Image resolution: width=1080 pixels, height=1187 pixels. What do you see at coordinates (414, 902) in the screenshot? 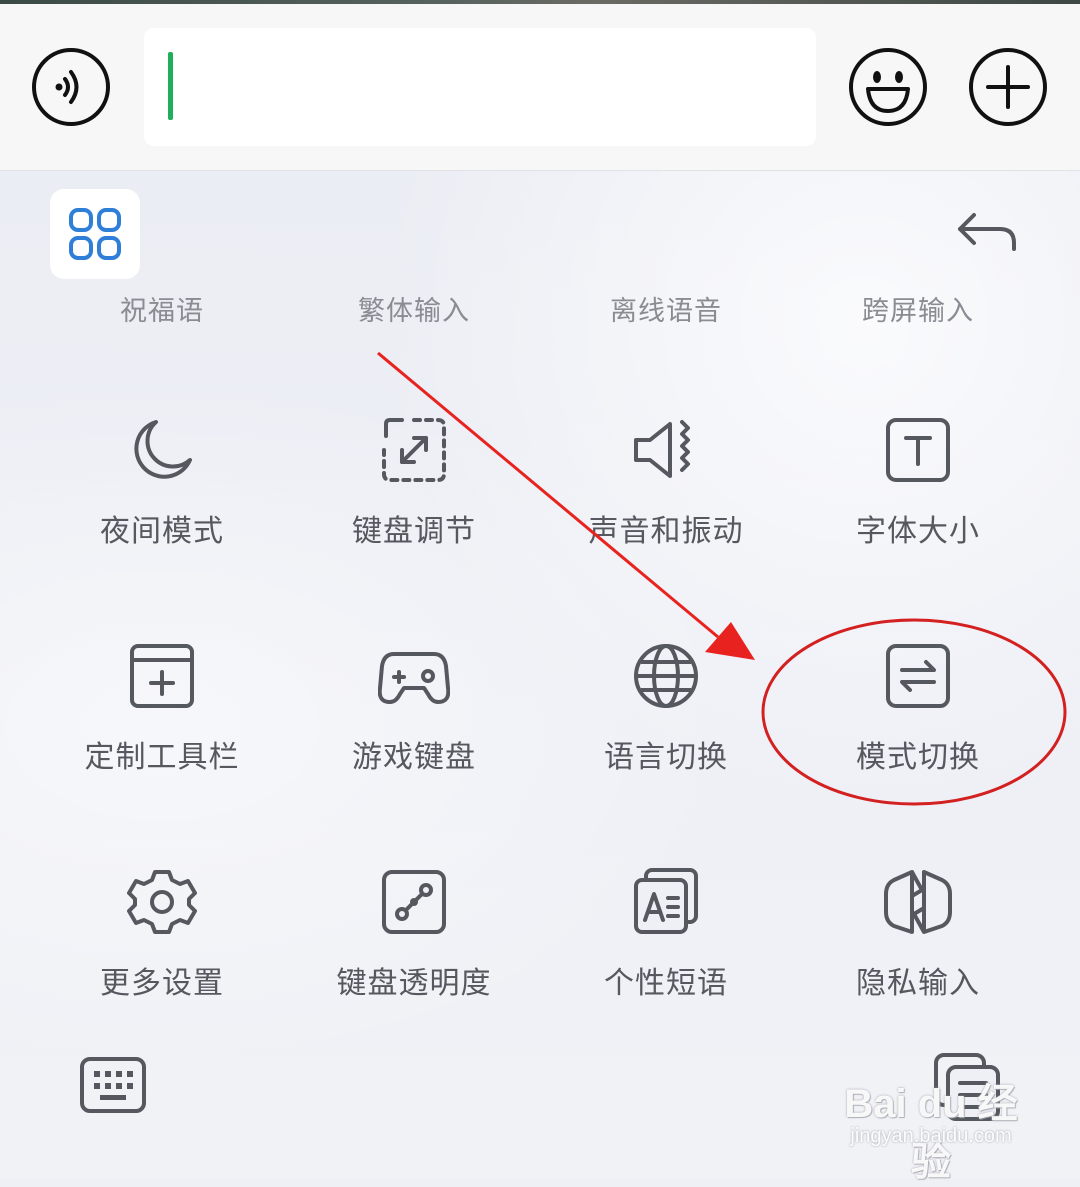
I see `transparency-icon` at bounding box center [414, 902].